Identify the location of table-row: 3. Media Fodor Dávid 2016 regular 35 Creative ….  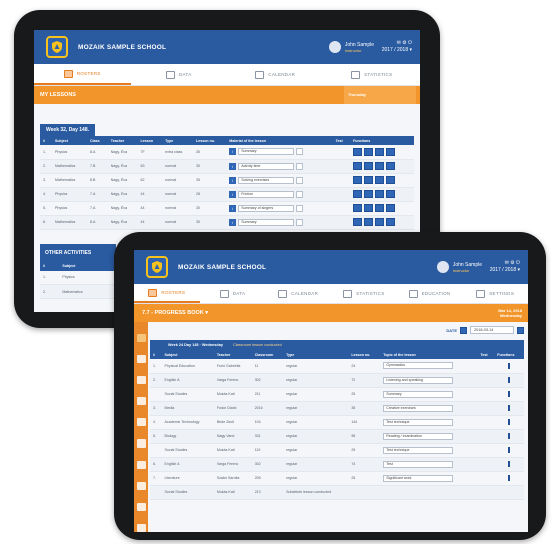
(337, 408).